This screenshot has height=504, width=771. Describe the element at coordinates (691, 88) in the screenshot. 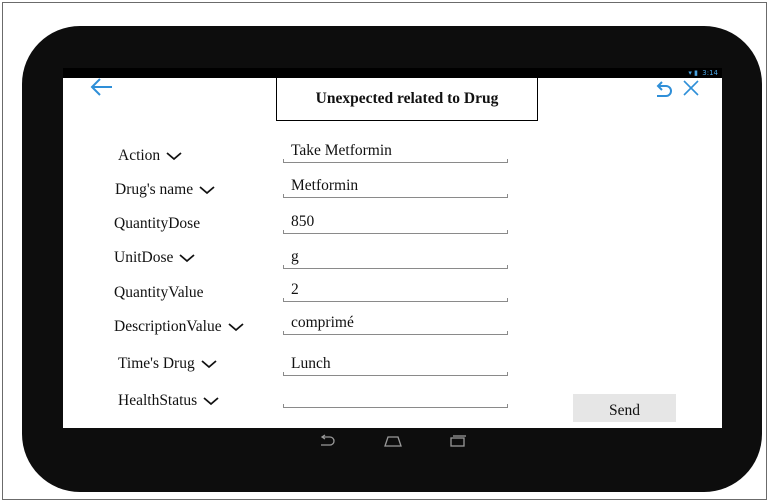

I see `close-icon` at that location.